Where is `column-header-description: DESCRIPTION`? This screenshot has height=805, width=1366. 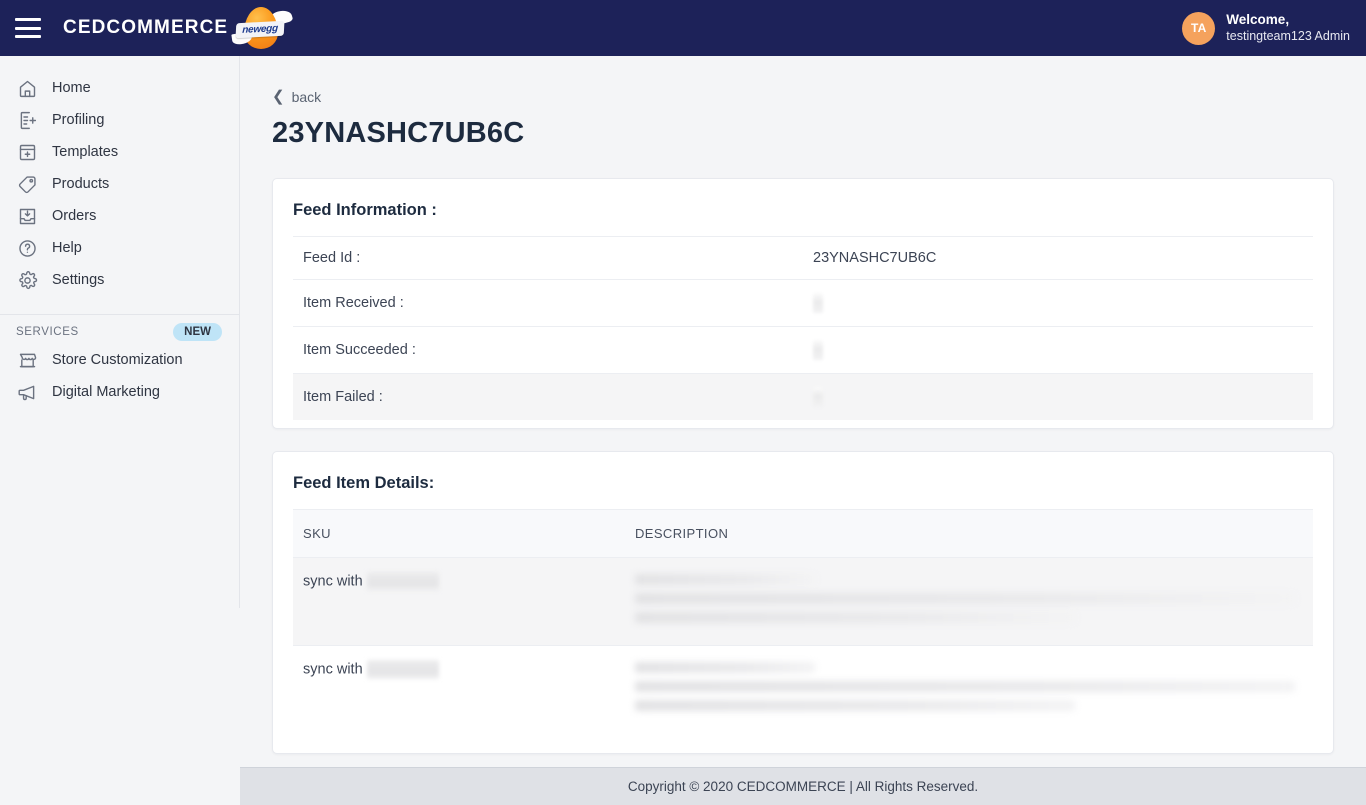 column-header-description: DESCRIPTION is located at coordinates (969, 533).